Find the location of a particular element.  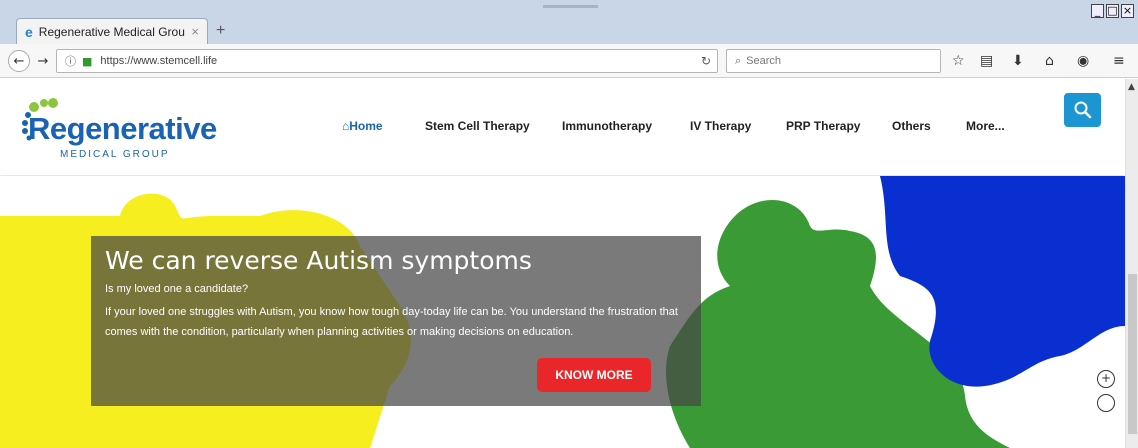

browser-search-input: ⌕ Search is located at coordinates (833, 61).